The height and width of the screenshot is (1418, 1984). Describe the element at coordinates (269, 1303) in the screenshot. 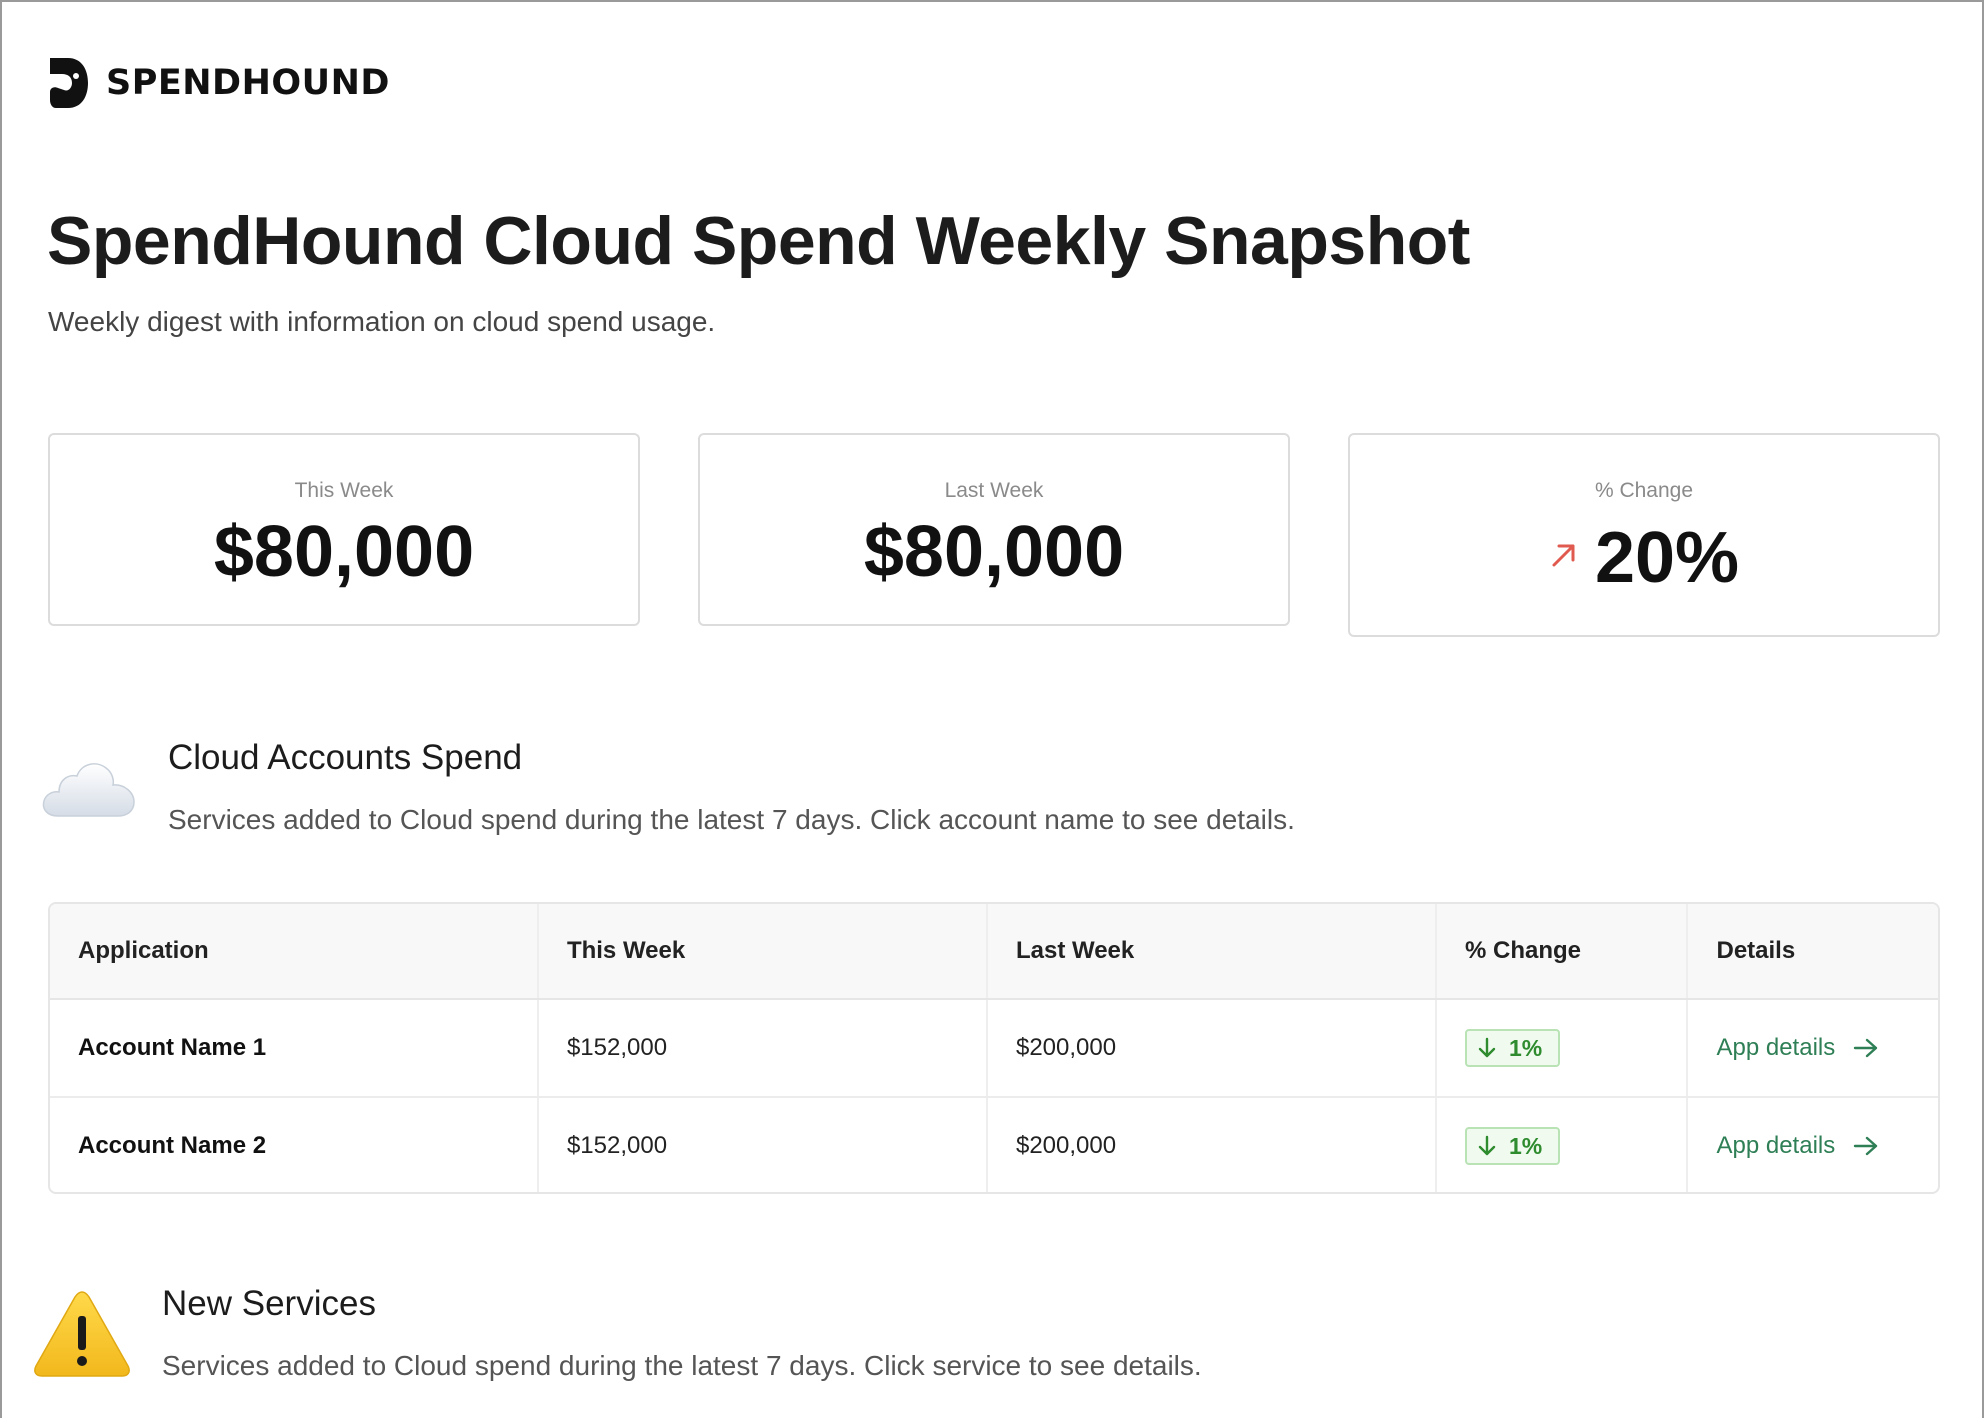

I see `section-title-new-services: New Services` at that location.